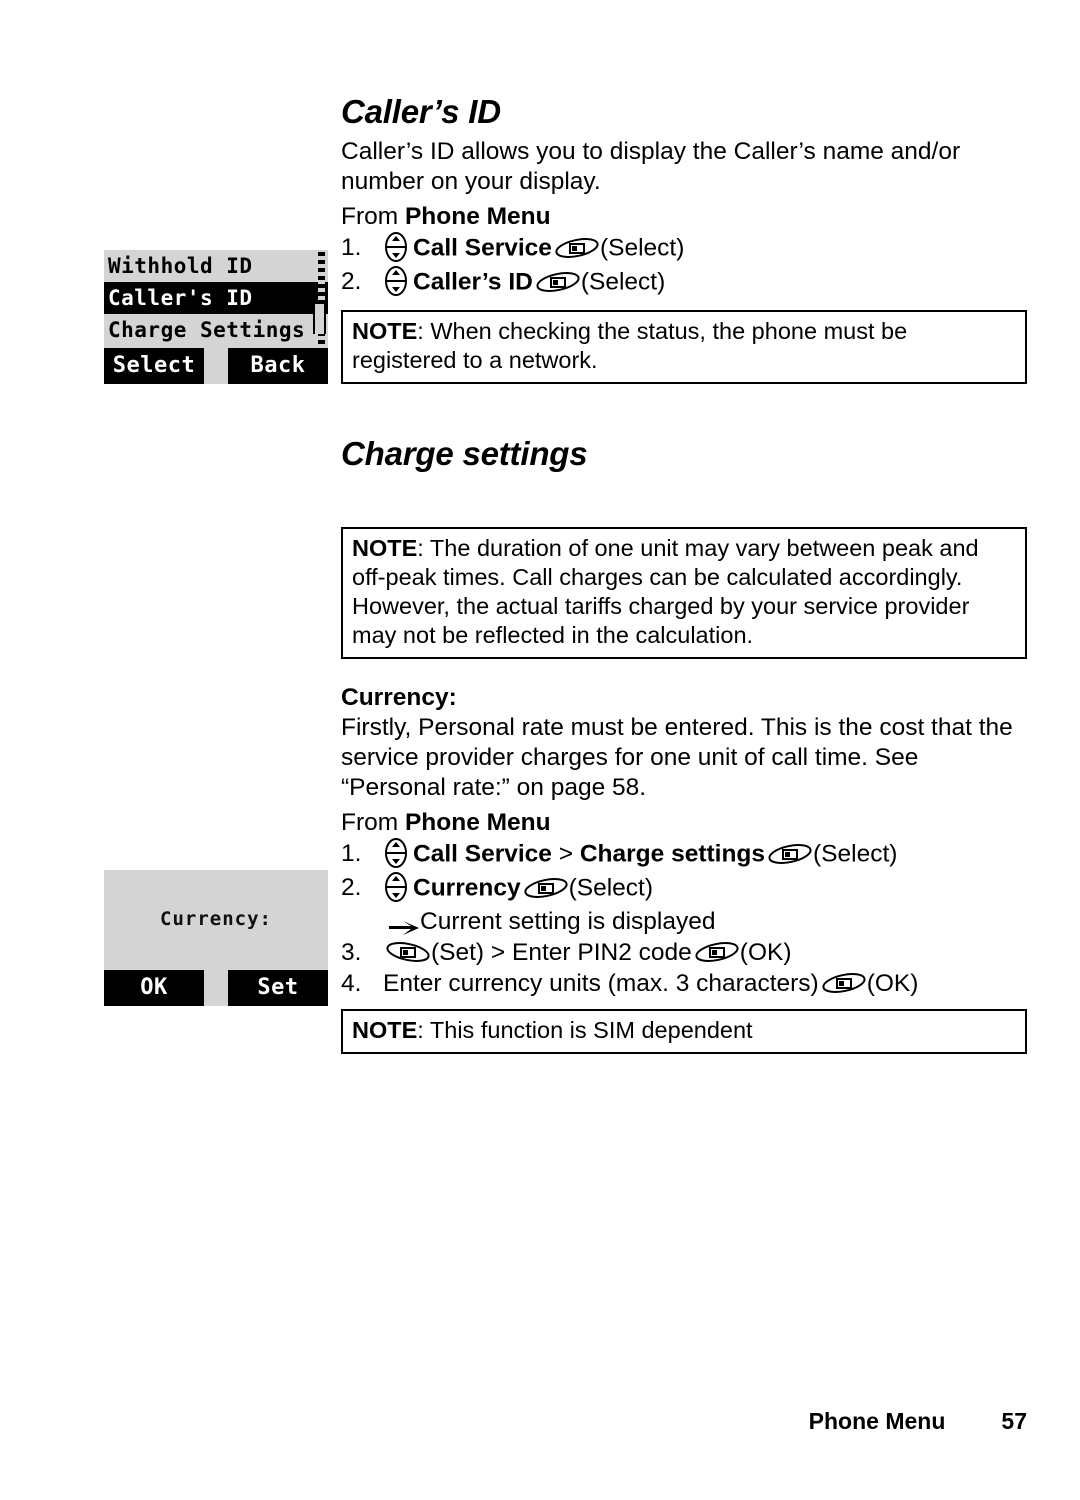 The image size is (1080, 1500). I want to click on lcd-softkey-bar: OK Set, so click(216, 988).